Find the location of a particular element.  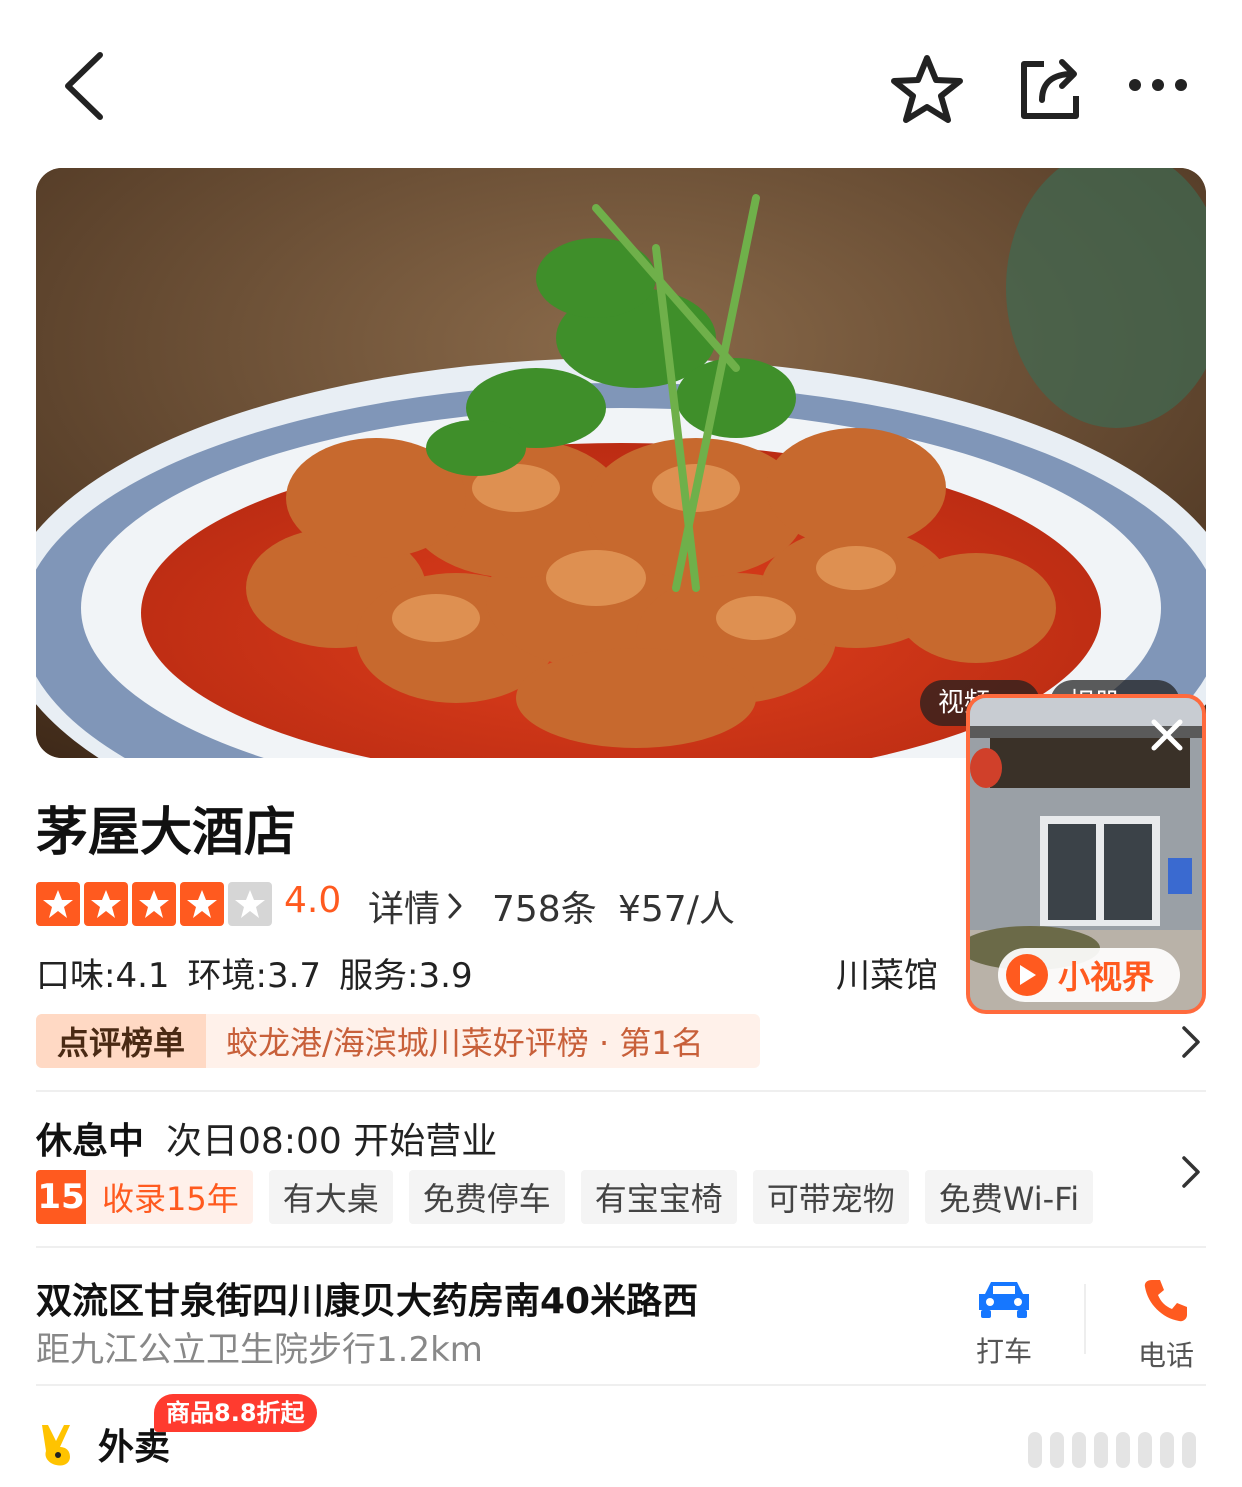

business-status: 休息中 次日08:00 开始营业 is located at coordinates (266, 1138).